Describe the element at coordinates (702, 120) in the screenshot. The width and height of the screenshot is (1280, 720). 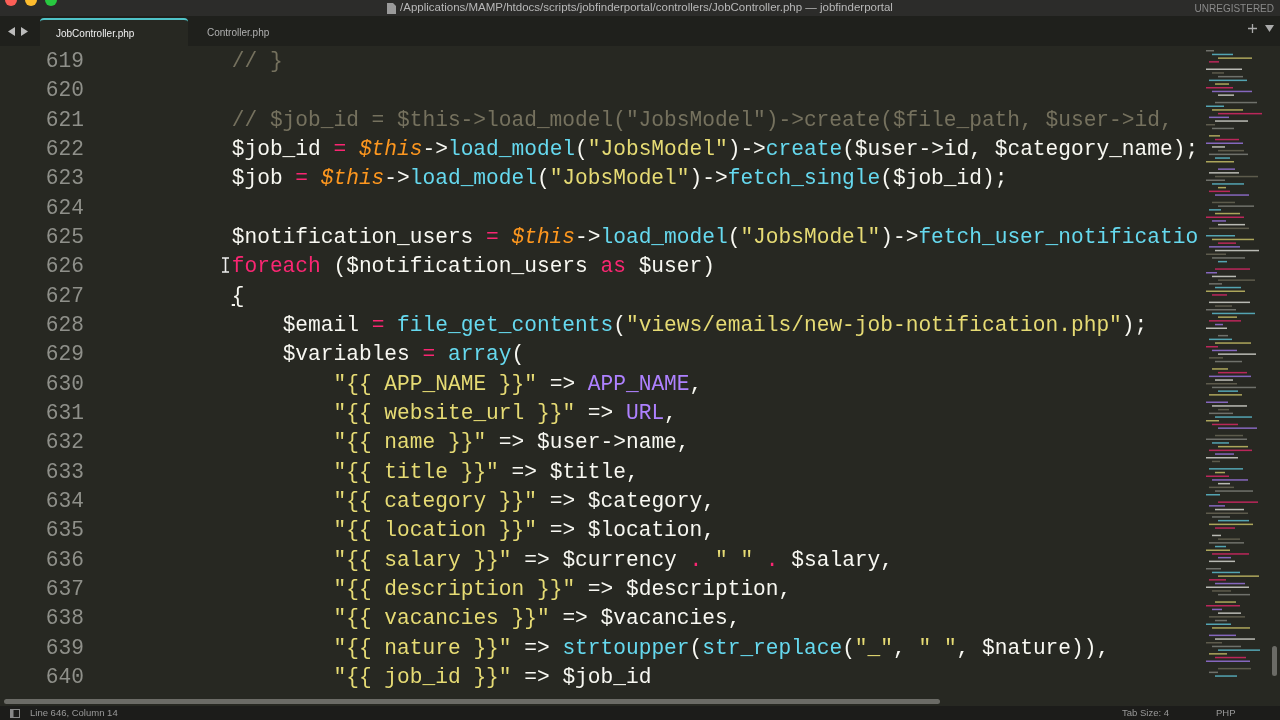
I see `code-line: // $job_id = $this->load_model("JobsModel")->create($file_path, $user->id,` at that location.